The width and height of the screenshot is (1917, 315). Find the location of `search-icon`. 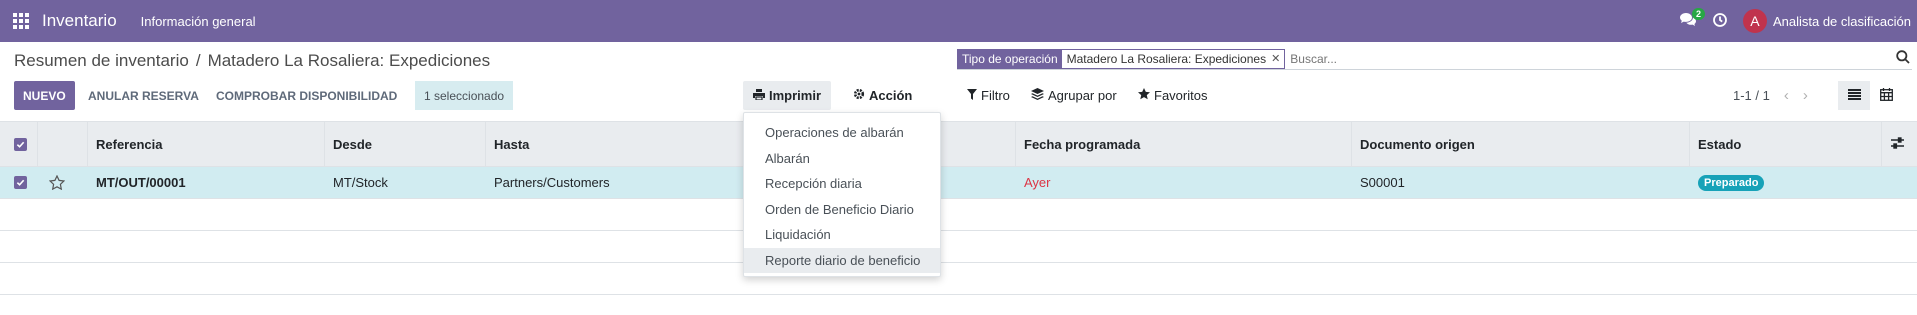

search-icon is located at coordinates (1903, 58).